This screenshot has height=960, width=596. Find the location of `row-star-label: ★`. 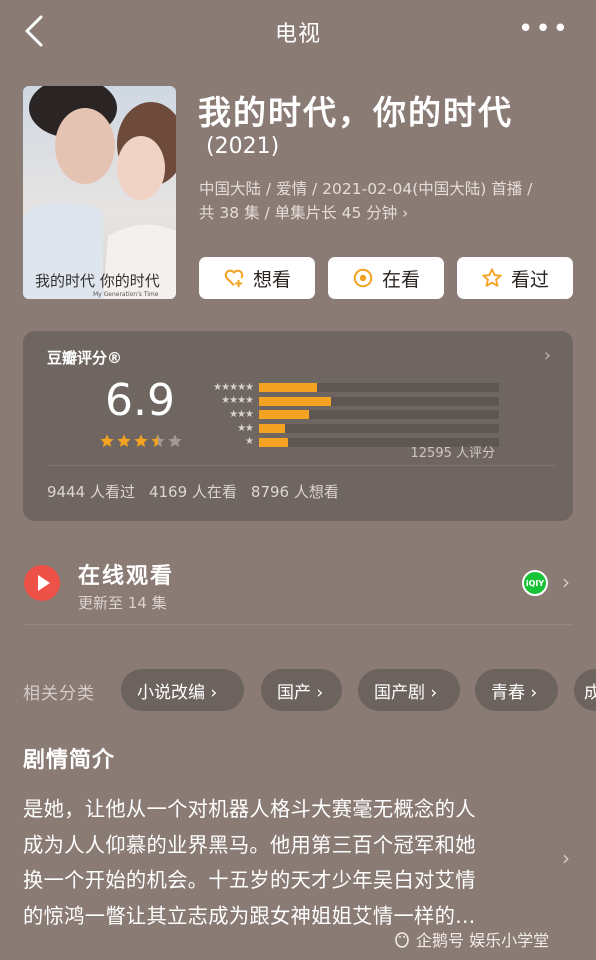

row-star-label: ★ is located at coordinates (249, 442).